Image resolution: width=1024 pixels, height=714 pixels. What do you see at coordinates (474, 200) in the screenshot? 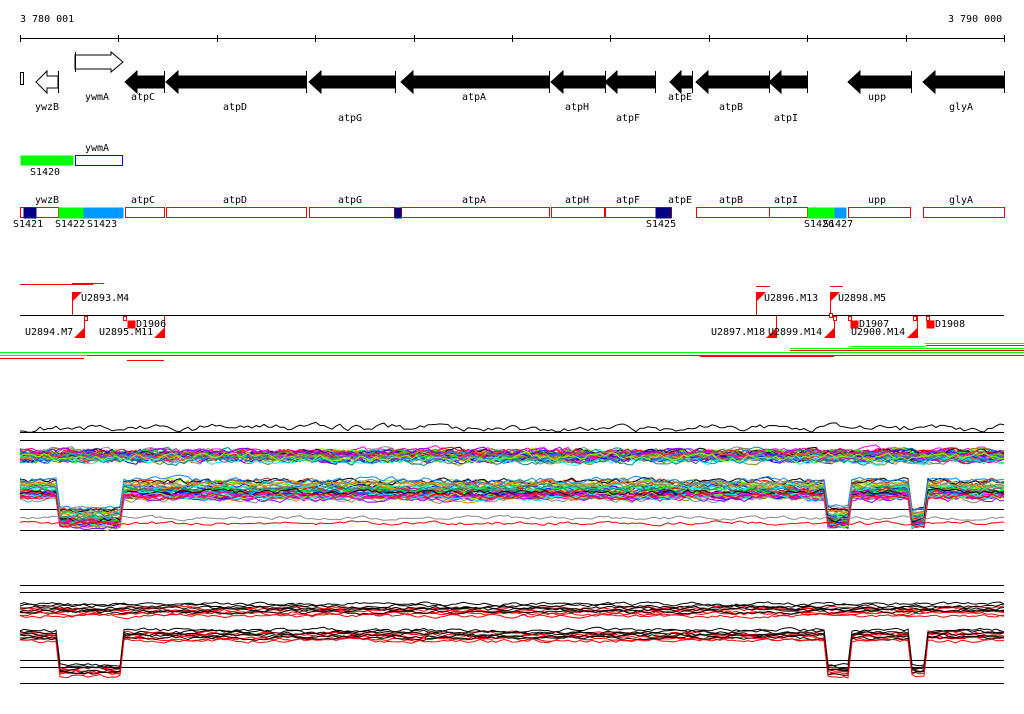
I see `seg-gene-label: atpA` at bounding box center [474, 200].